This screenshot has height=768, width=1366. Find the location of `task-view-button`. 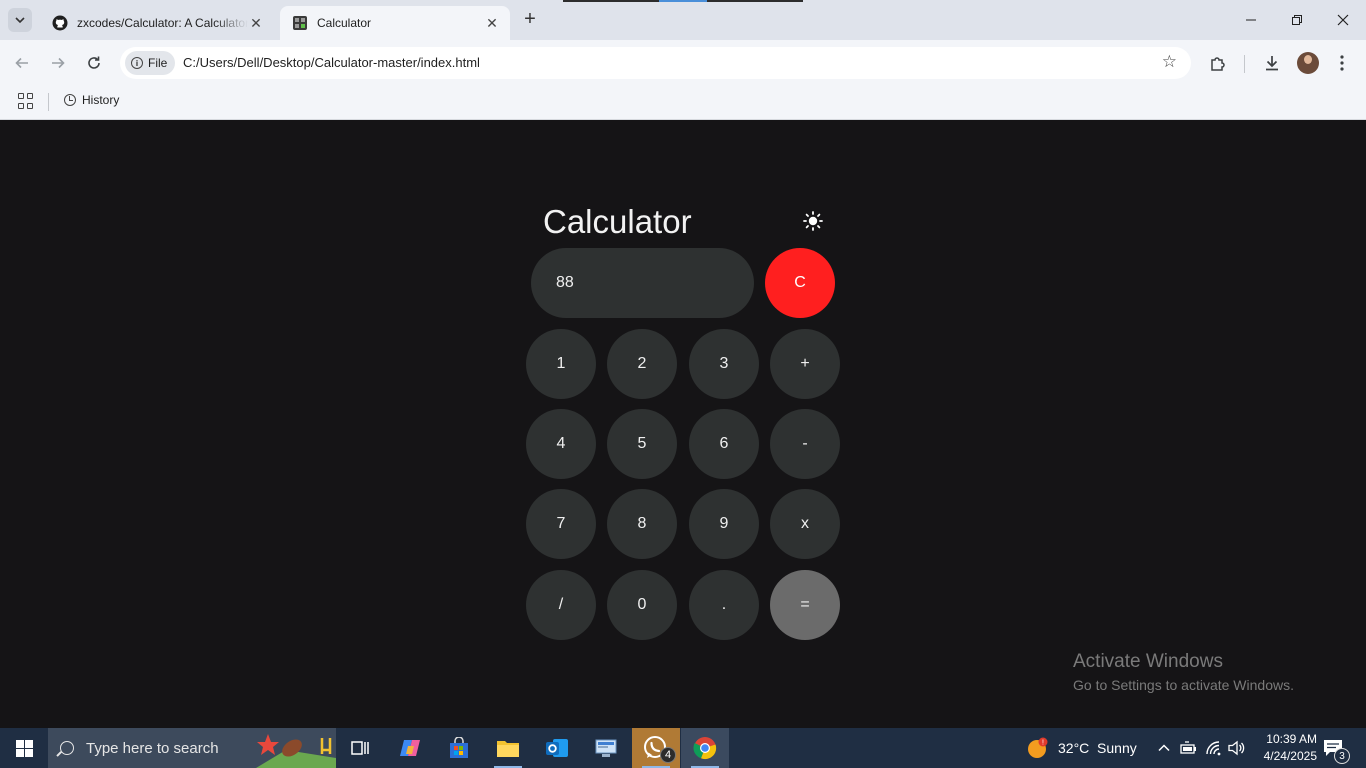

task-view-button is located at coordinates (360, 748).